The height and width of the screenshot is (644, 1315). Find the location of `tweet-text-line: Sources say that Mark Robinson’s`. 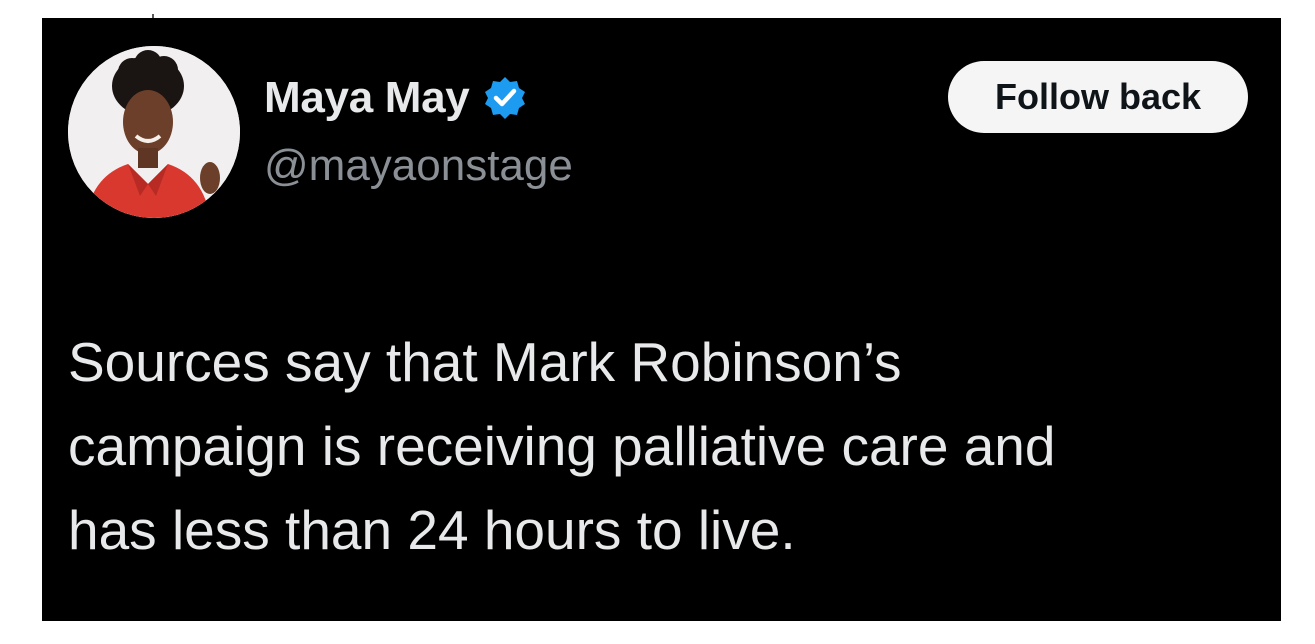

tweet-text-line: Sources say that Mark Robinson’s is located at coordinates (485, 362).